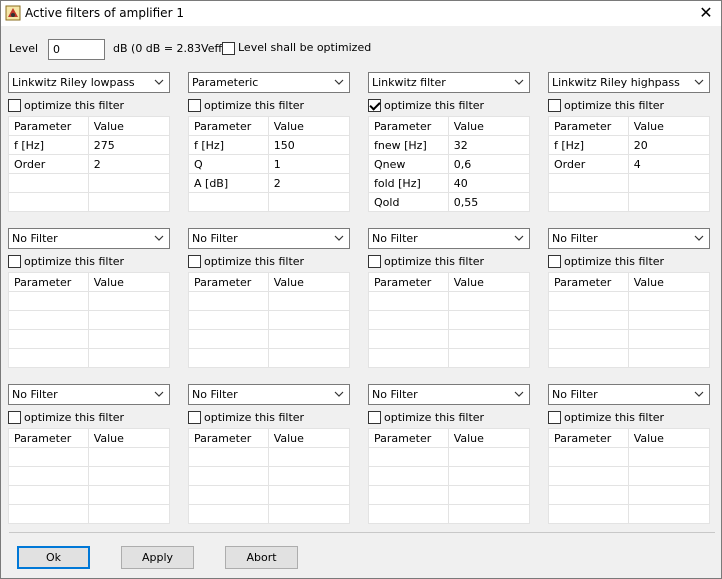 The height and width of the screenshot is (579, 722). I want to click on value-cell: 275, so click(129, 145).